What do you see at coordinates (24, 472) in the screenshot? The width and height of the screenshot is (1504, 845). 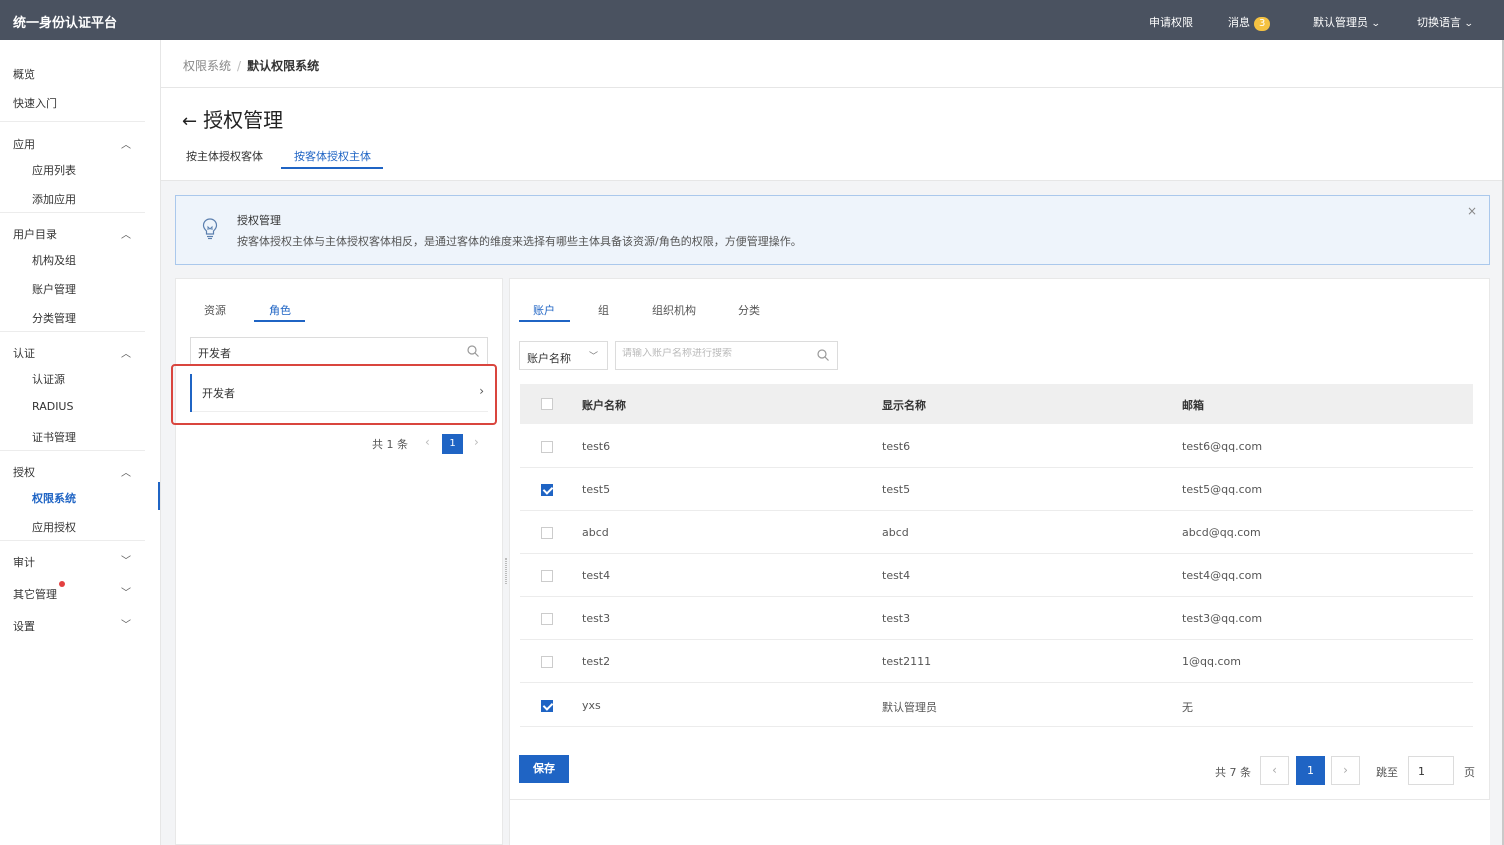 I see `sidebar-group-authorization: 授权` at bounding box center [24, 472].